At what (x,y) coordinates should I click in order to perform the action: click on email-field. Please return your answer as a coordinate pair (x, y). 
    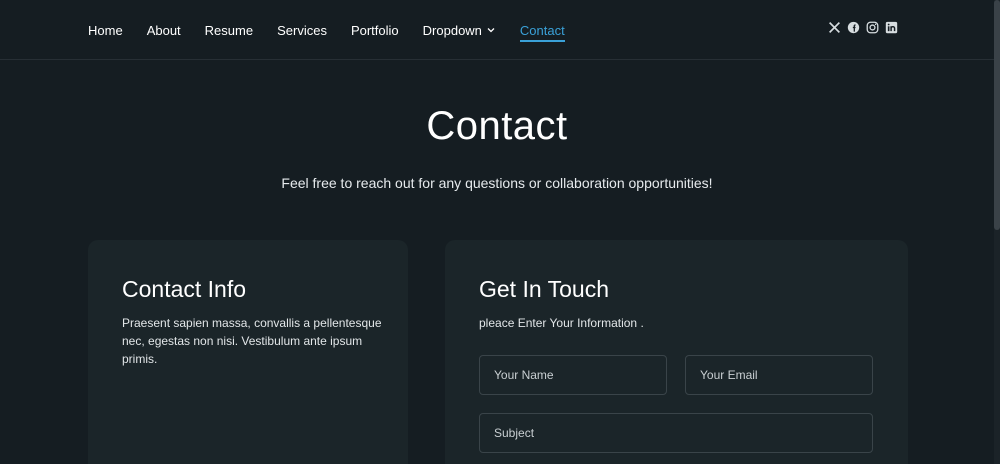
    Looking at the image, I should click on (779, 375).